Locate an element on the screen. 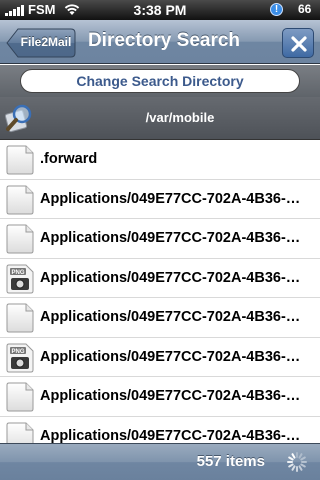  file-row: .forward is located at coordinates (160, 160).